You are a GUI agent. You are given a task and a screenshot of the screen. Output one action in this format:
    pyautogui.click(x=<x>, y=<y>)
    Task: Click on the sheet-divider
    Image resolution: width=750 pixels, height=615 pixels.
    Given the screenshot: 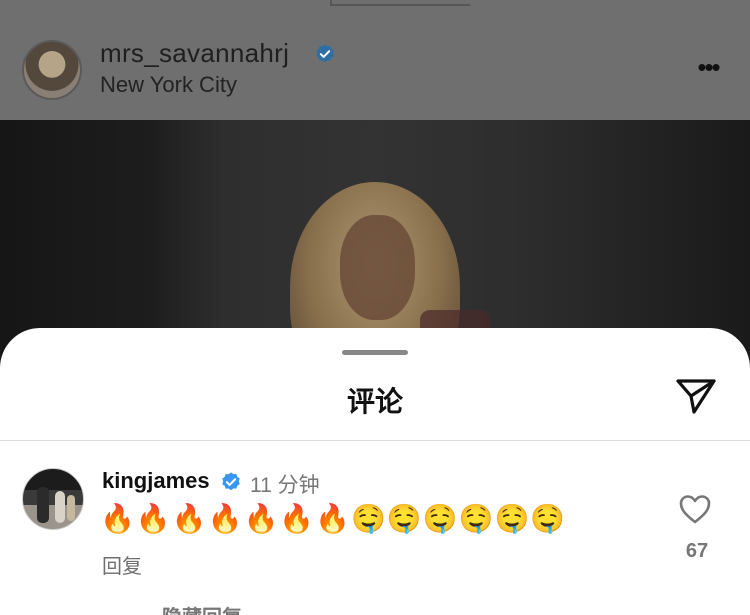 What is the action you would take?
    pyautogui.click(x=375, y=440)
    